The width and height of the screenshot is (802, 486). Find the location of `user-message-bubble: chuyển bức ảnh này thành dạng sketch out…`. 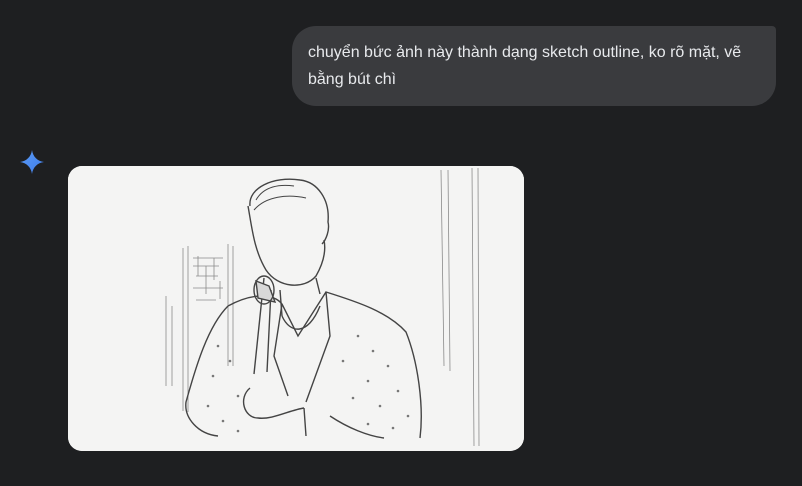

user-message-bubble: chuyển bức ảnh này thành dạng sketch out… is located at coordinates (534, 66).